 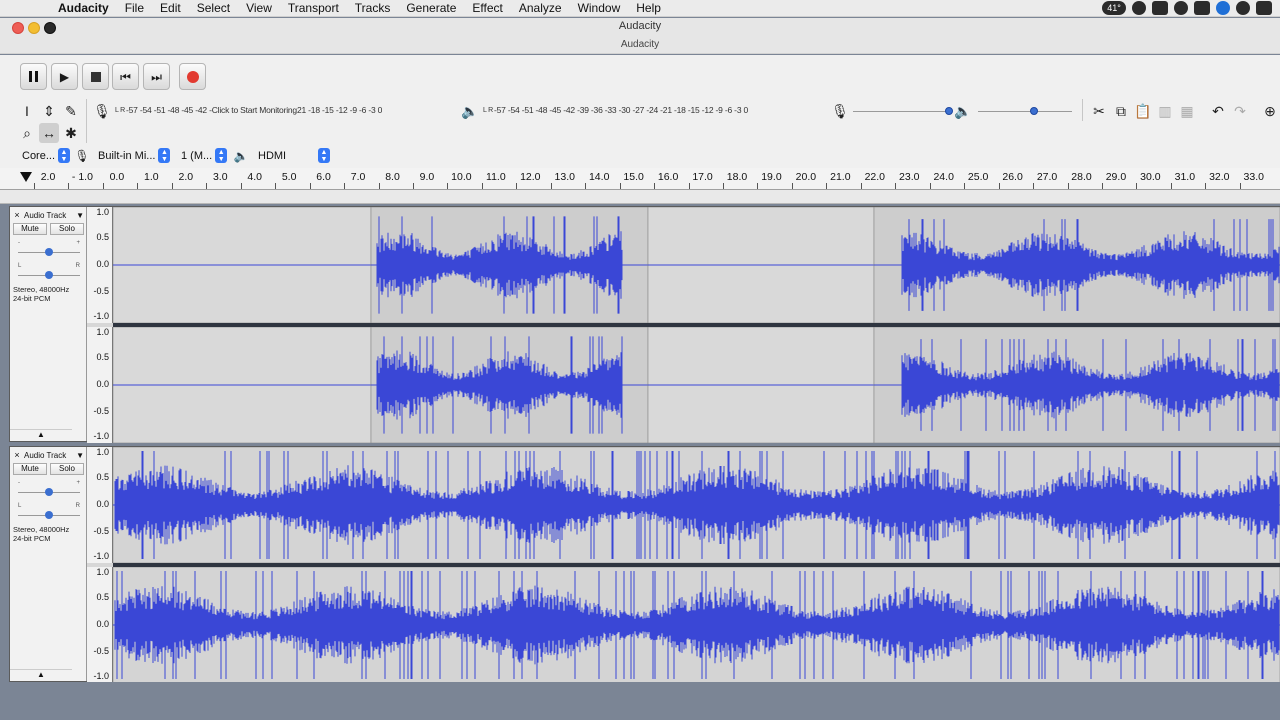 What do you see at coordinates (1025, 111) in the screenshot?
I see `output-volume-slider` at bounding box center [1025, 111].